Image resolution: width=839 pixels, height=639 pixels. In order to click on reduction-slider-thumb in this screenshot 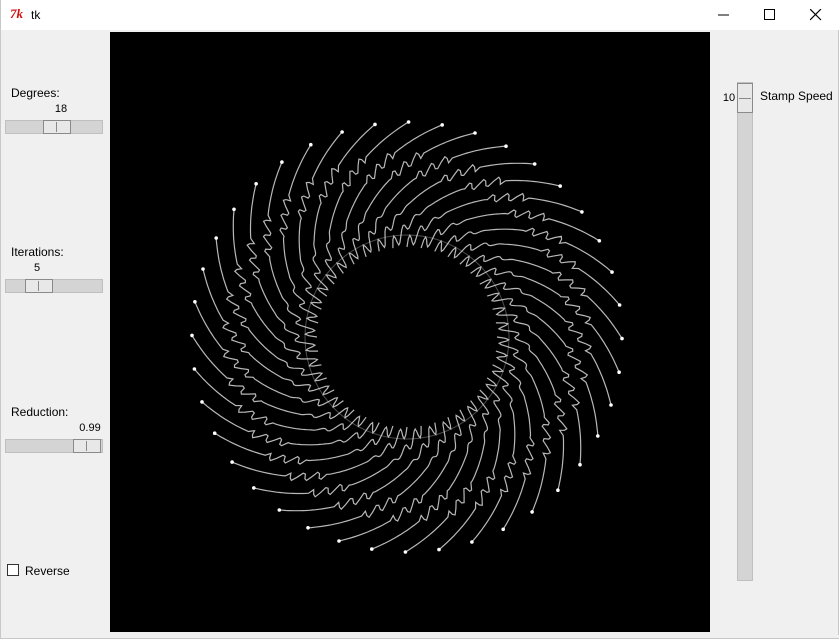, I will do `click(87, 446)`.